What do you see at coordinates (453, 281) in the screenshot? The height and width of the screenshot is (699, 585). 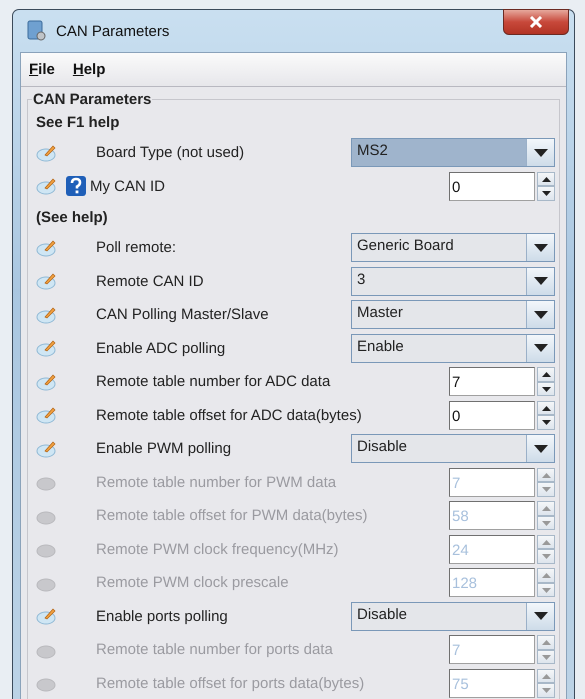 I see `dropdown: 3` at bounding box center [453, 281].